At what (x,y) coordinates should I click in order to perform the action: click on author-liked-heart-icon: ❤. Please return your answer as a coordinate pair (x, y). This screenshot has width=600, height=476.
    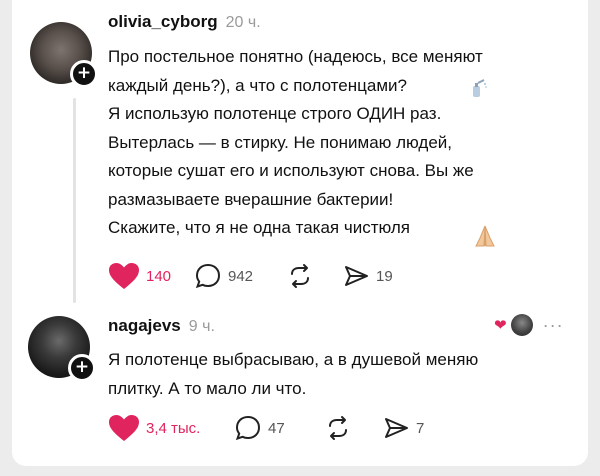
    Looking at the image, I should click on (500, 325).